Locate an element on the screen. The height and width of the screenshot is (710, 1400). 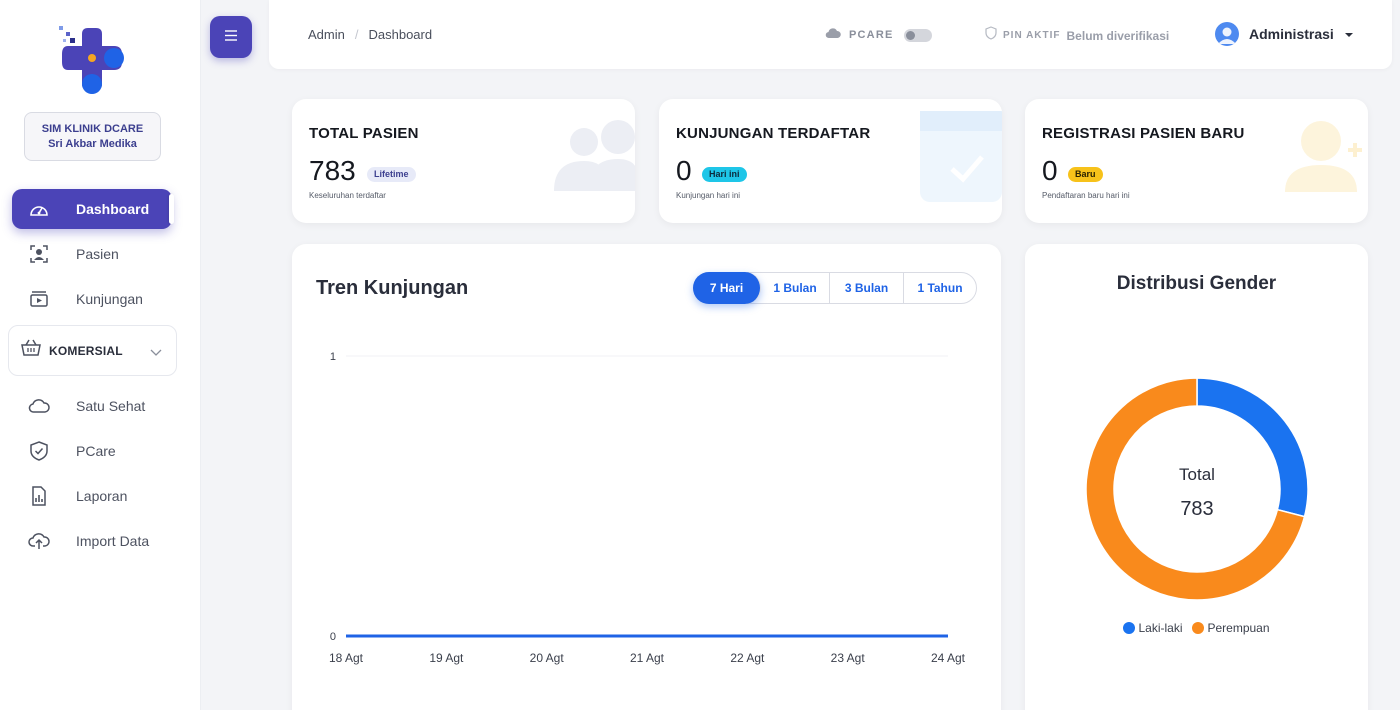
upload-icon is located at coordinates (39, 541).